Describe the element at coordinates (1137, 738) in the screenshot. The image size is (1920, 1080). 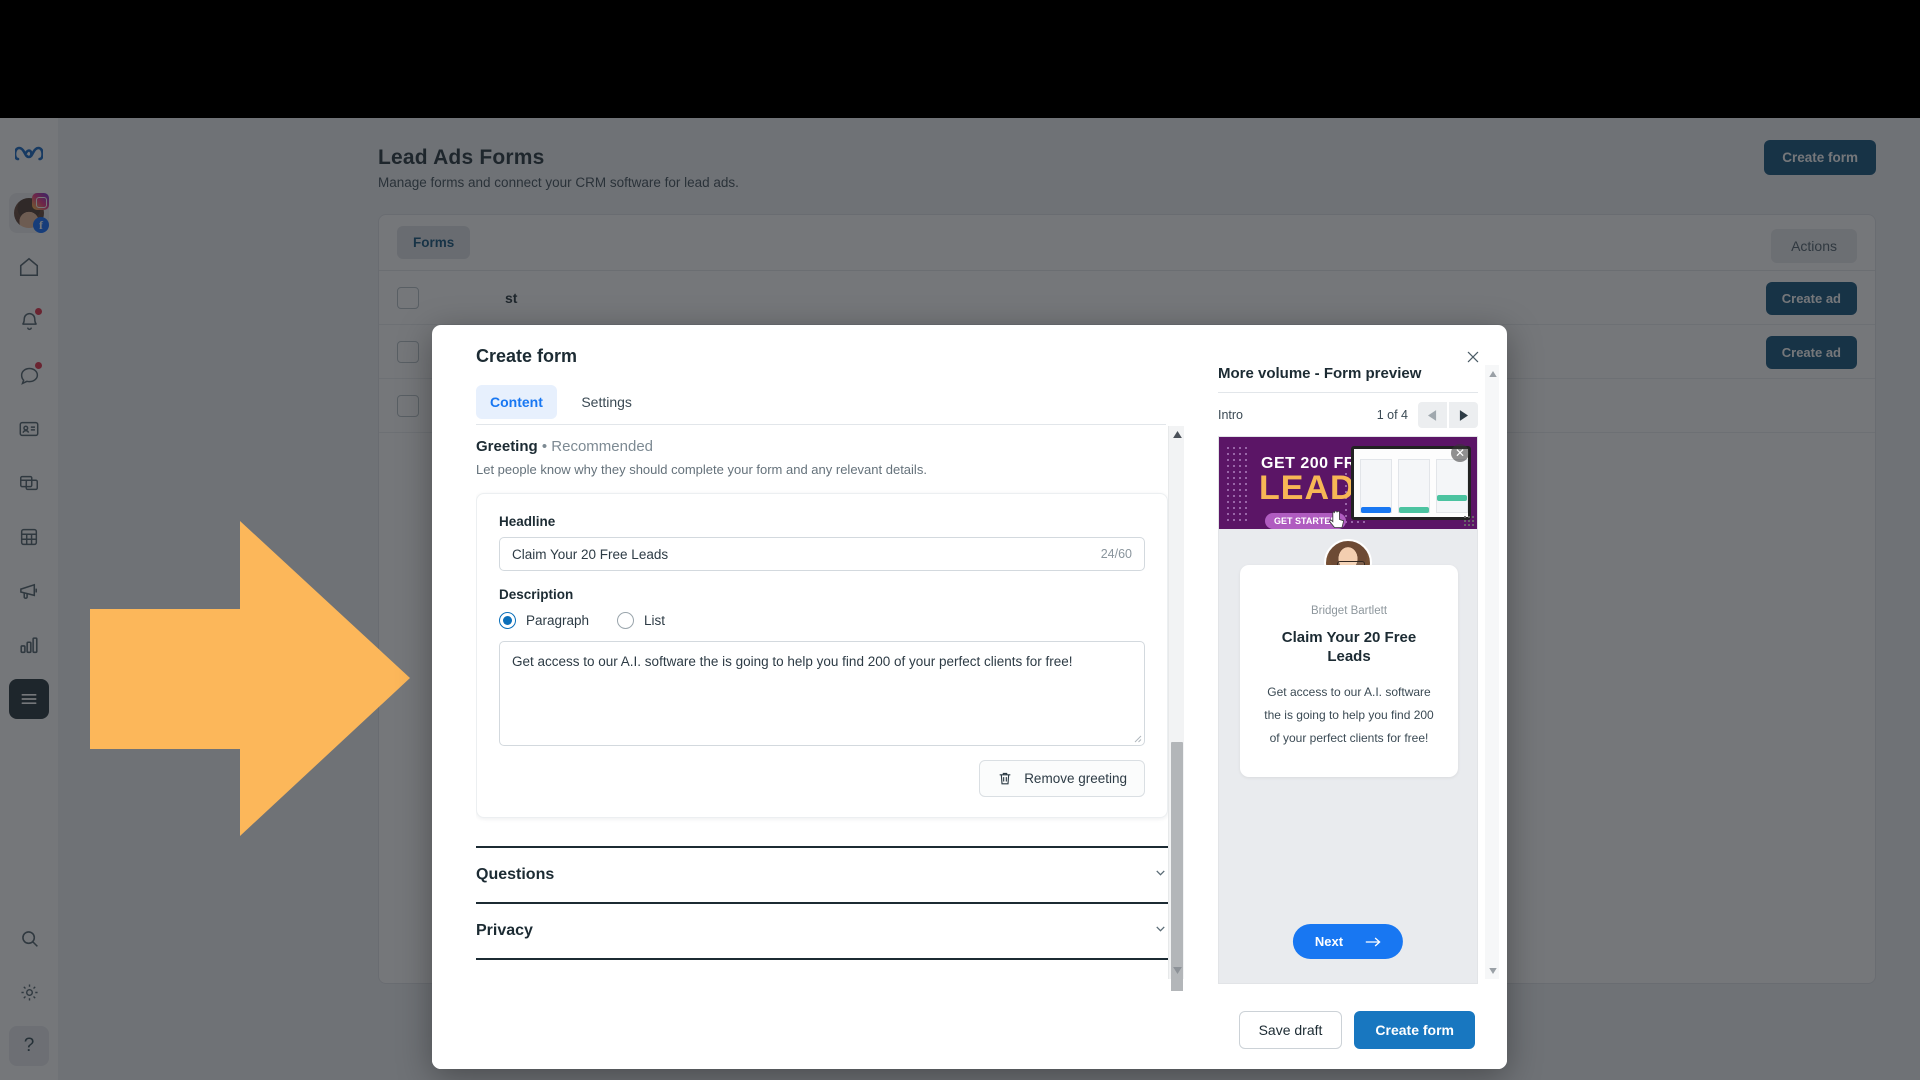
I see `resize-grip-icon` at that location.